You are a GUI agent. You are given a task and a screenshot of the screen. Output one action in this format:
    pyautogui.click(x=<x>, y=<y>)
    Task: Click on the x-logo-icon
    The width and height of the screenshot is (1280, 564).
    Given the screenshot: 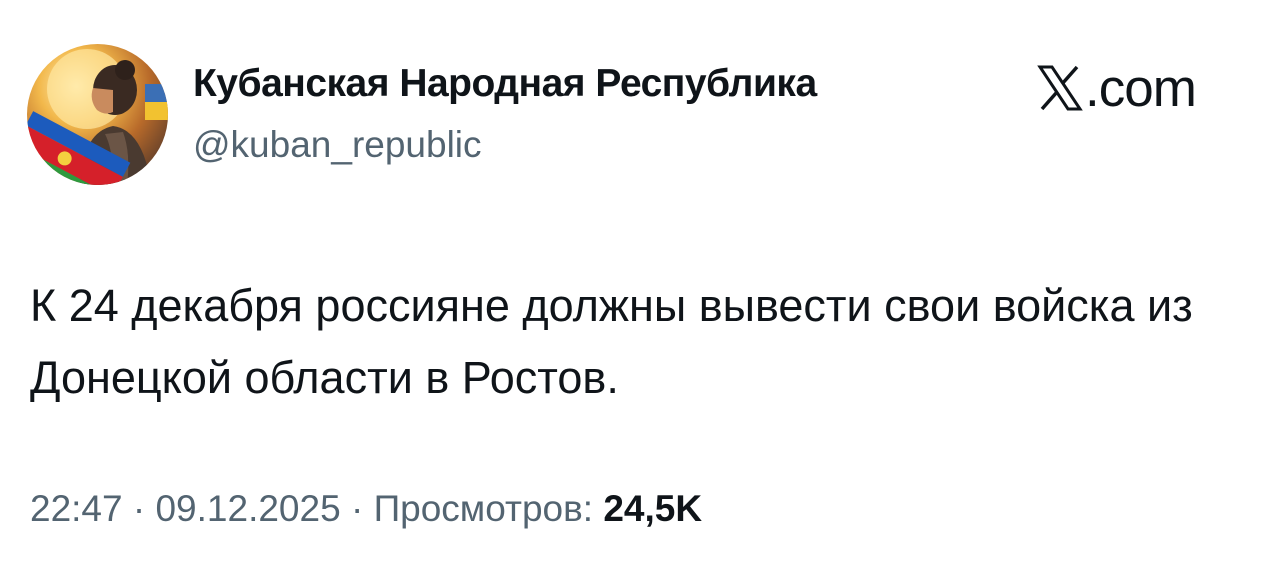 What is the action you would take?
    pyautogui.click(x=1060, y=88)
    